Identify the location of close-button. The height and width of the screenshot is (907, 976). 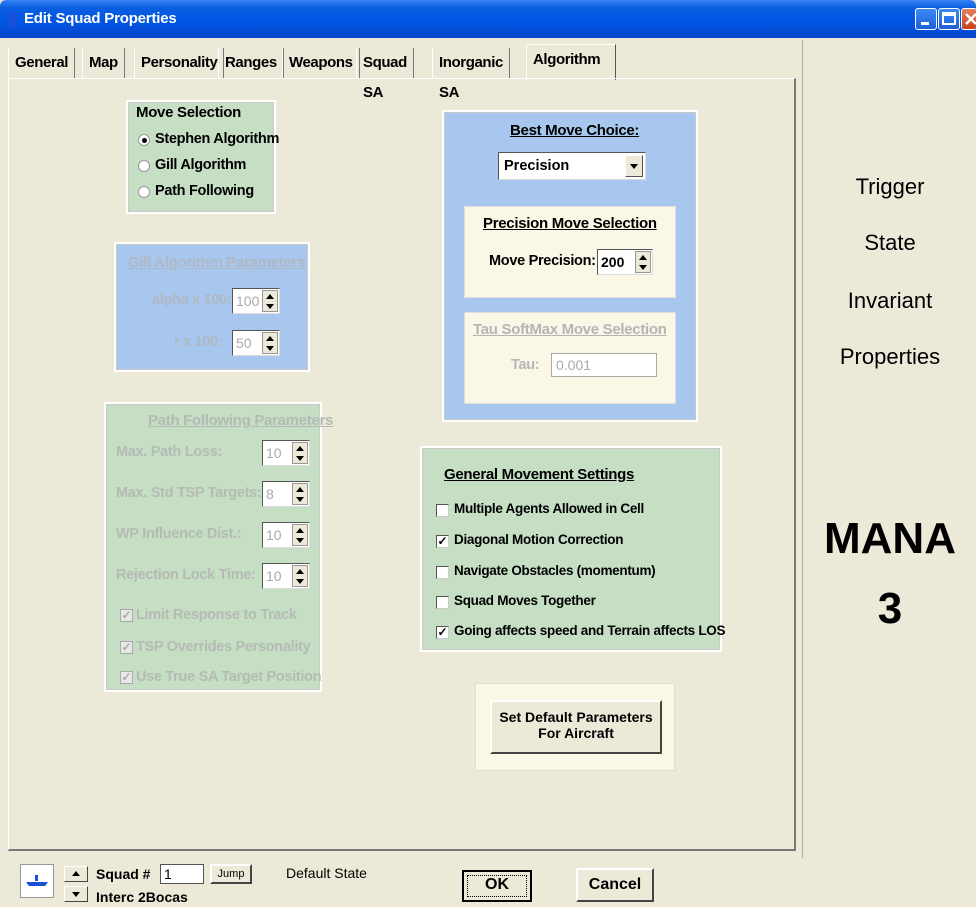
(968, 19).